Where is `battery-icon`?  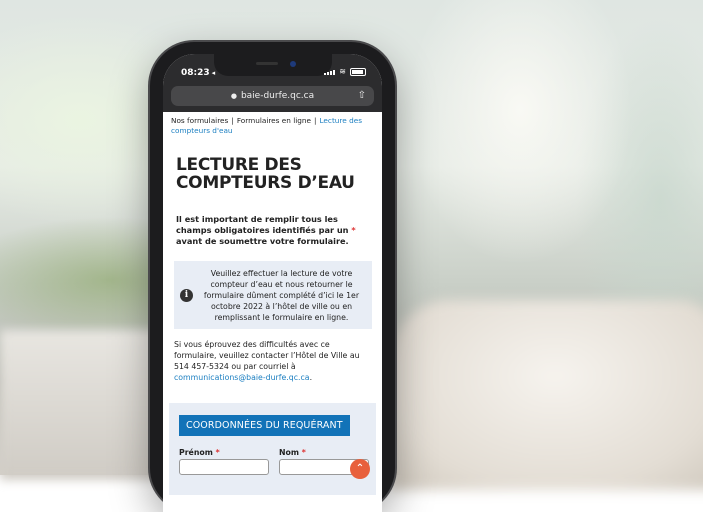
battery-icon is located at coordinates (358, 72).